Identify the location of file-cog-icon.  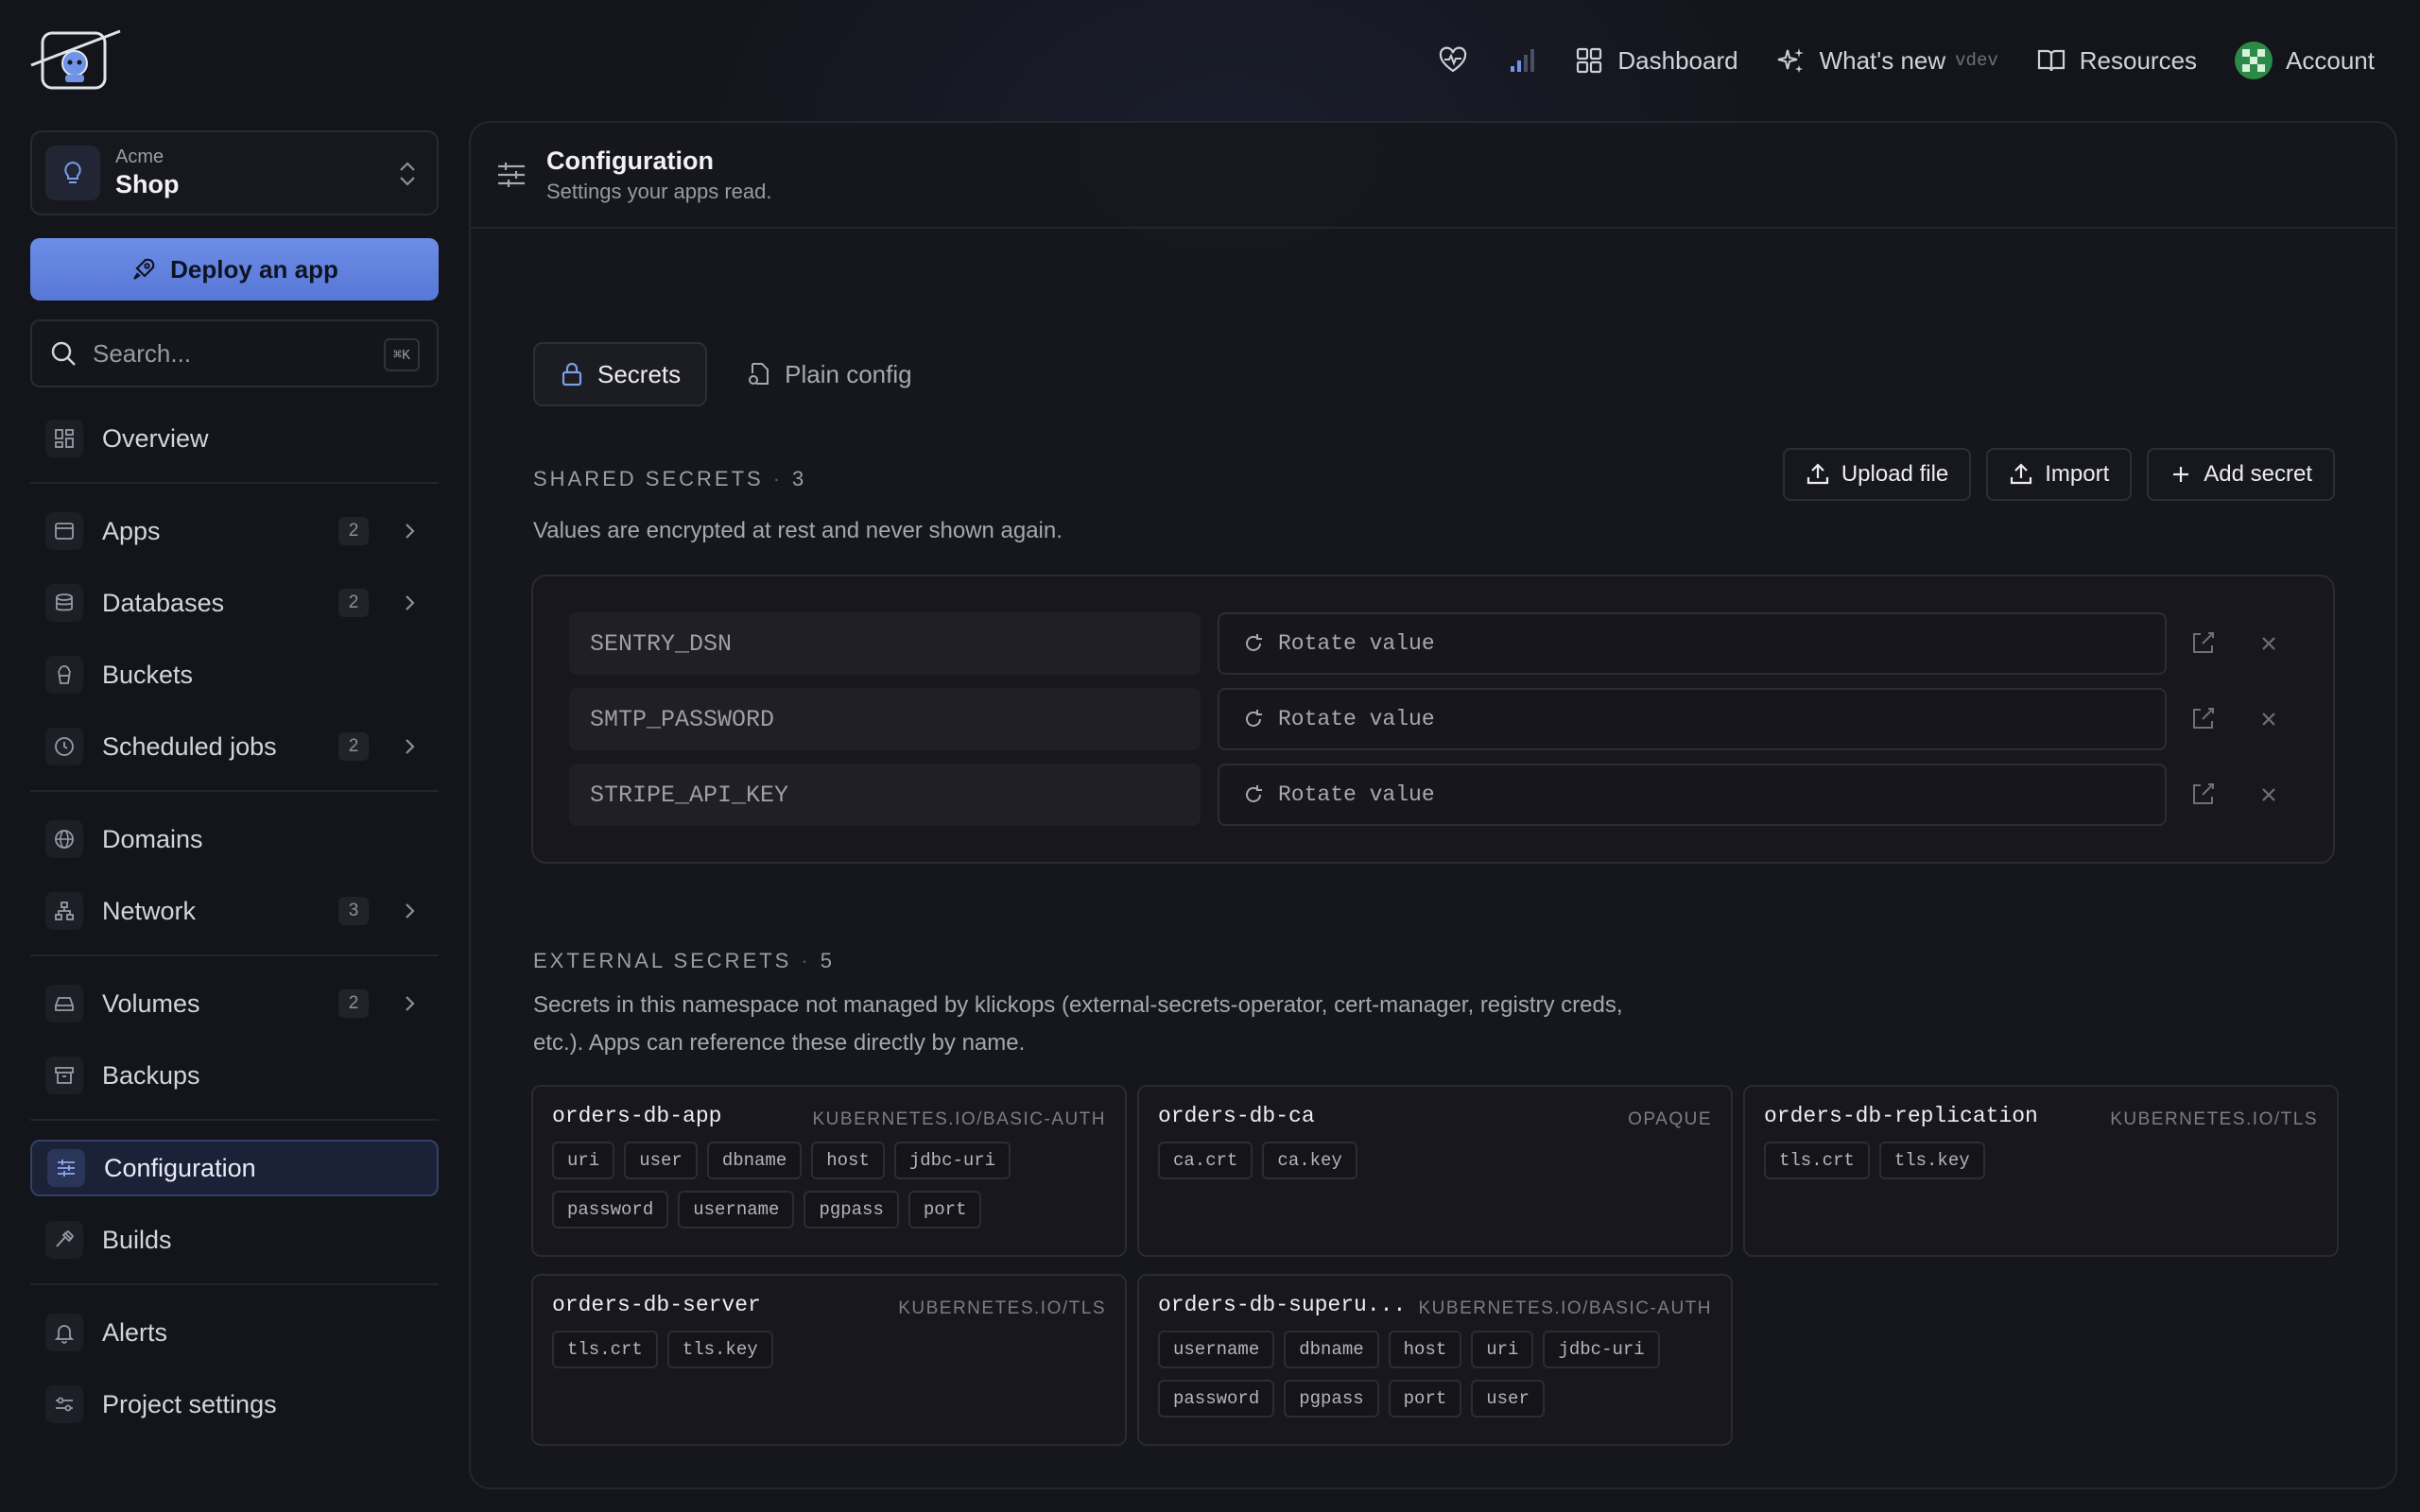
(759, 374).